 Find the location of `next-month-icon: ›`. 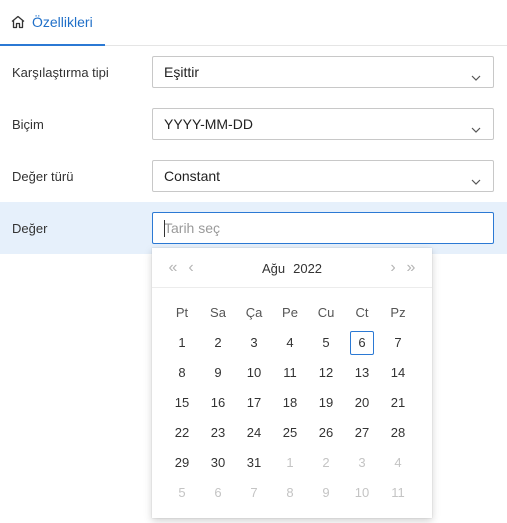

next-month-icon: › is located at coordinates (393, 268).